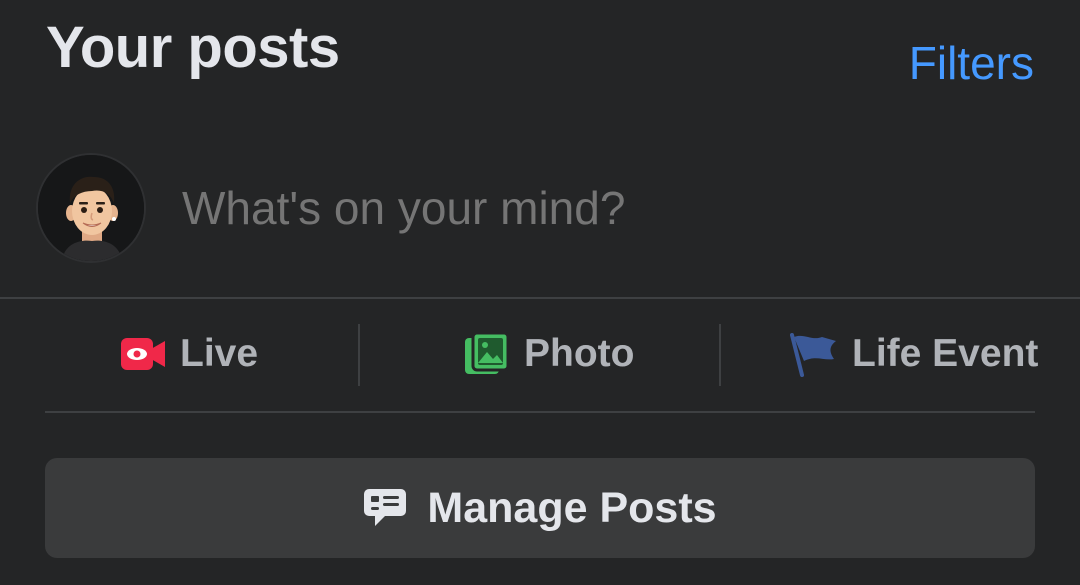  What do you see at coordinates (219, 353) in the screenshot?
I see `live-label: Live` at bounding box center [219, 353].